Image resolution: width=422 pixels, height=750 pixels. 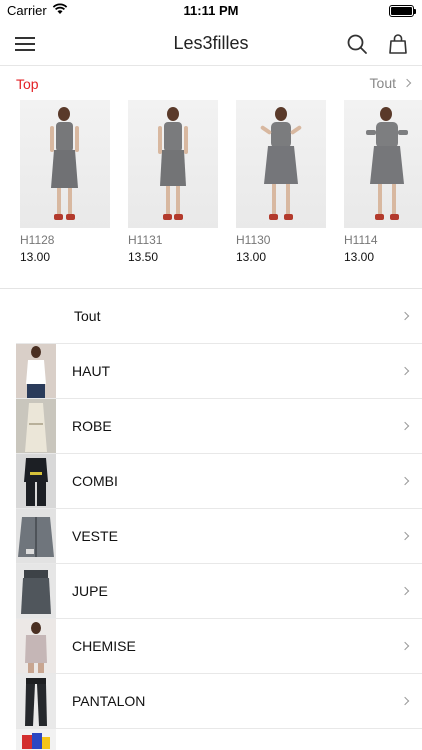 What do you see at coordinates (357, 44) in the screenshot?
I see `search-icon` at bounding box center [357, 44].